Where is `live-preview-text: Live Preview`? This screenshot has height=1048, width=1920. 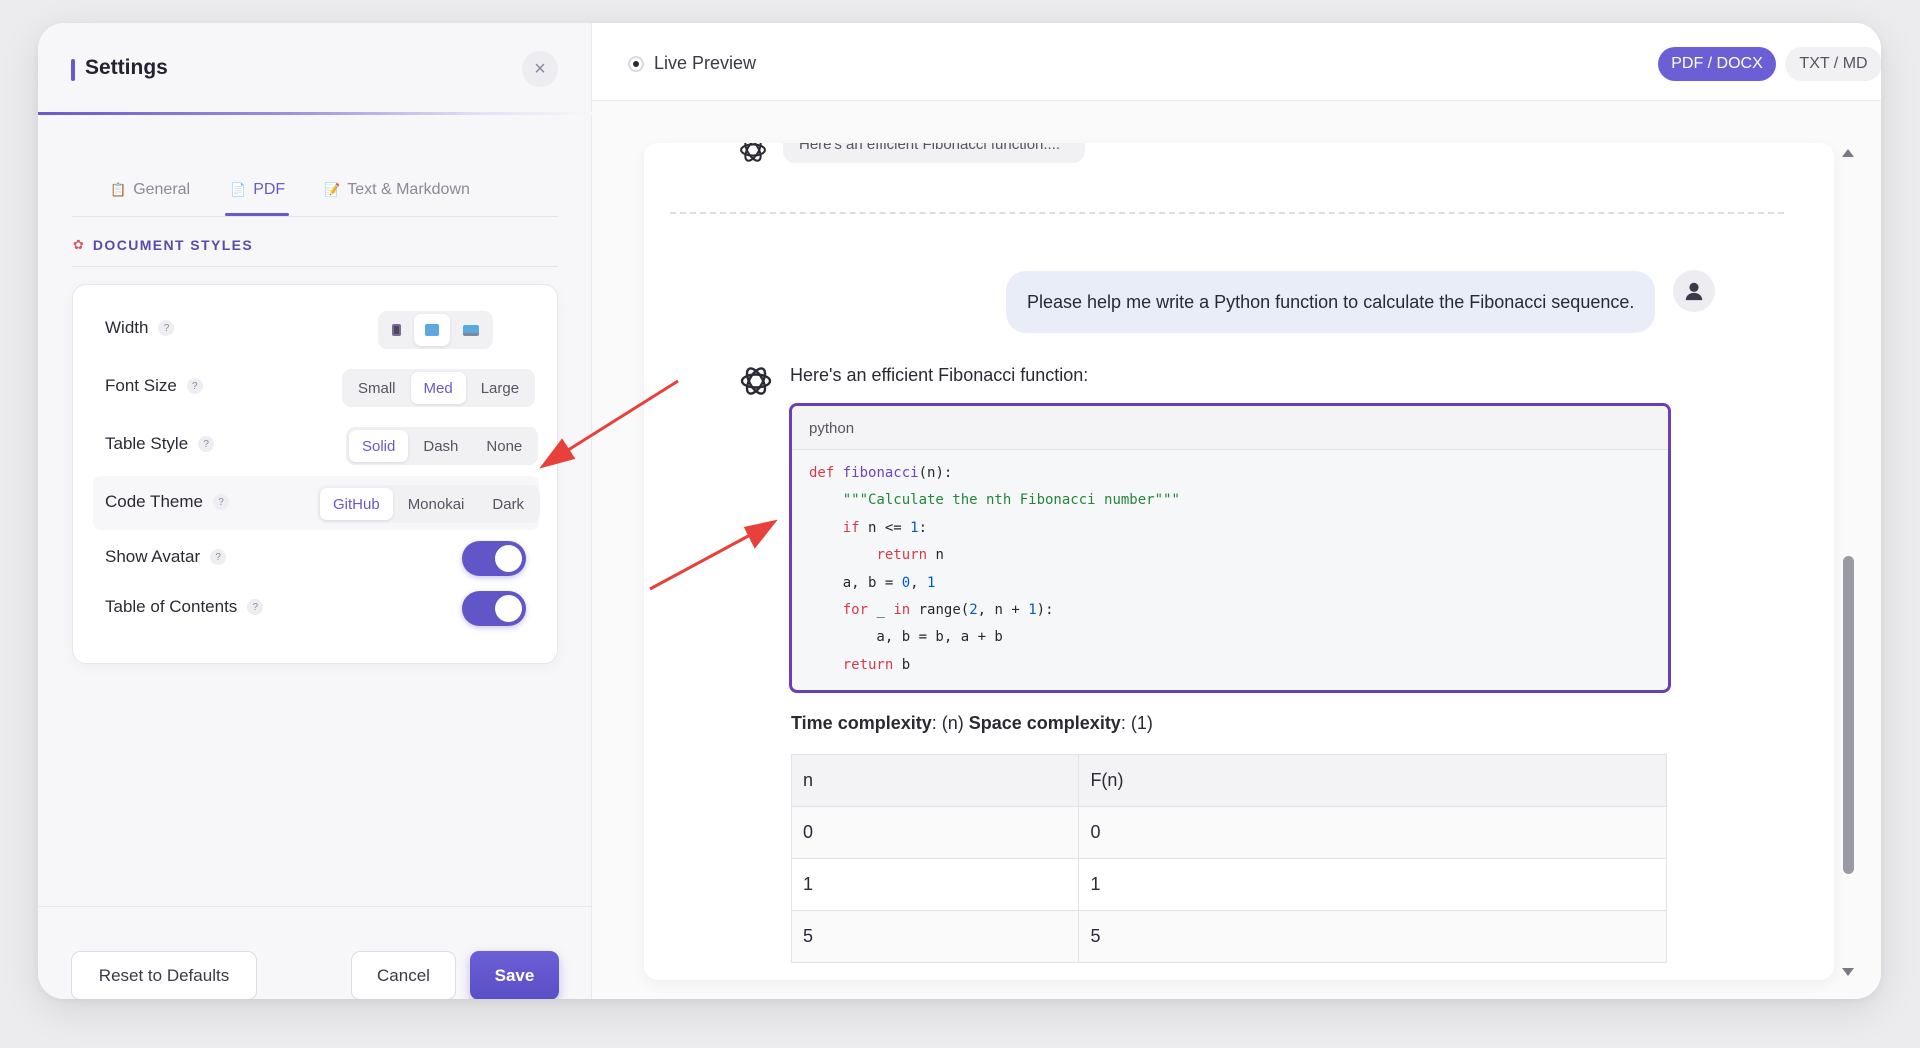
live-preview-text: Live Preview is located at coordinates (705, 63).